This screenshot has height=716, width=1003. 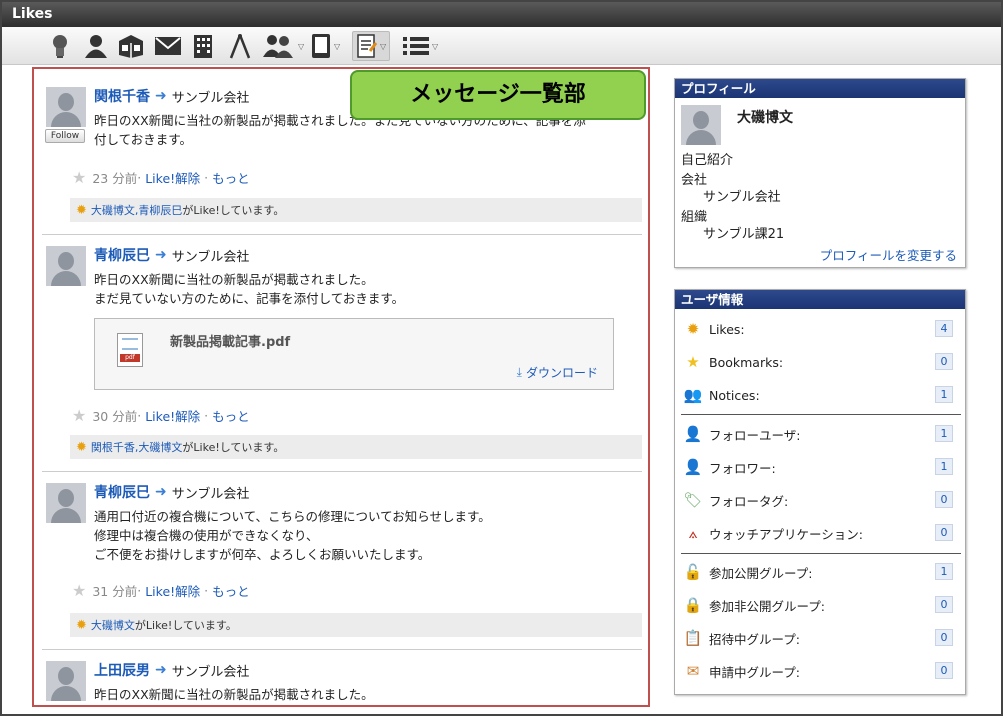 What do you see at coordinates (746, 362) in the screenshot?
I see `bookmarks-label: Bookmarks:` at bounding box center [746, 362].